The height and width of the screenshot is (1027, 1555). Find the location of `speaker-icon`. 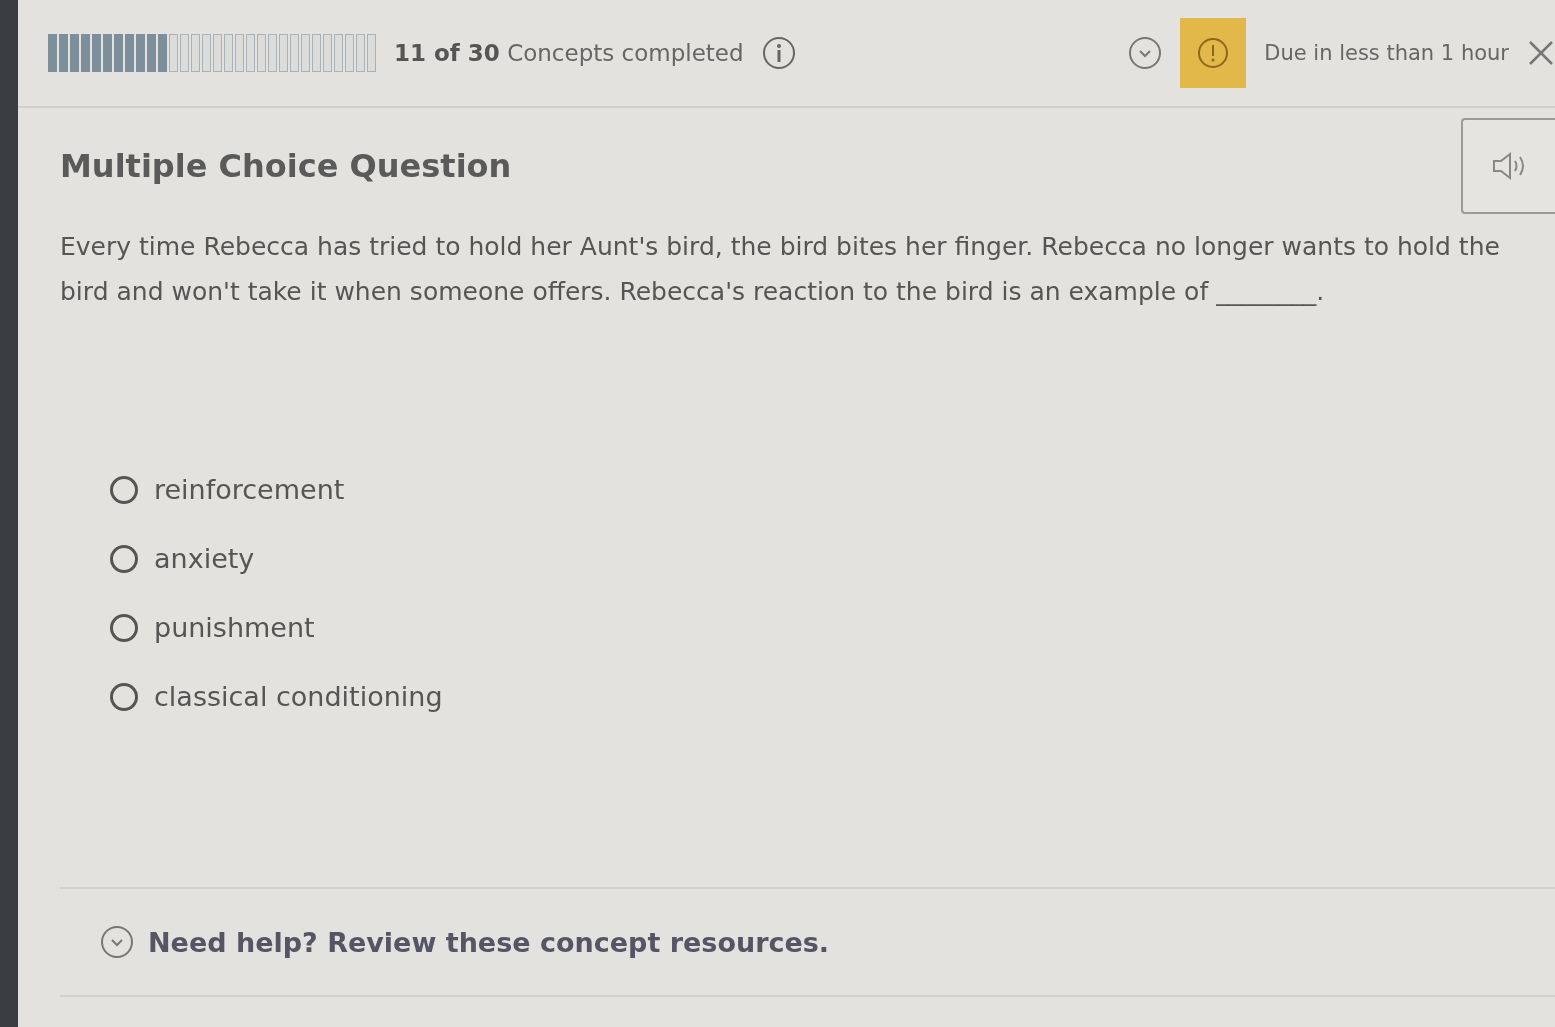

speaker-icon is located at coordinates (1509, 166).